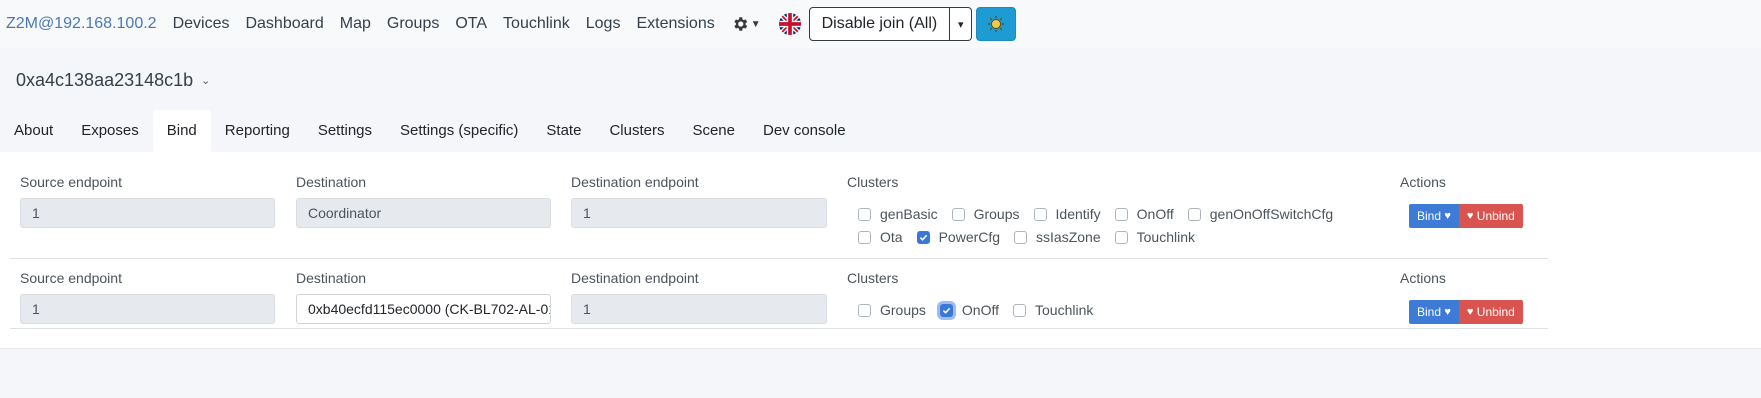 The width and height of the screenshot is (1761, 398). I want to click on gear-icon, so click(740, 24).